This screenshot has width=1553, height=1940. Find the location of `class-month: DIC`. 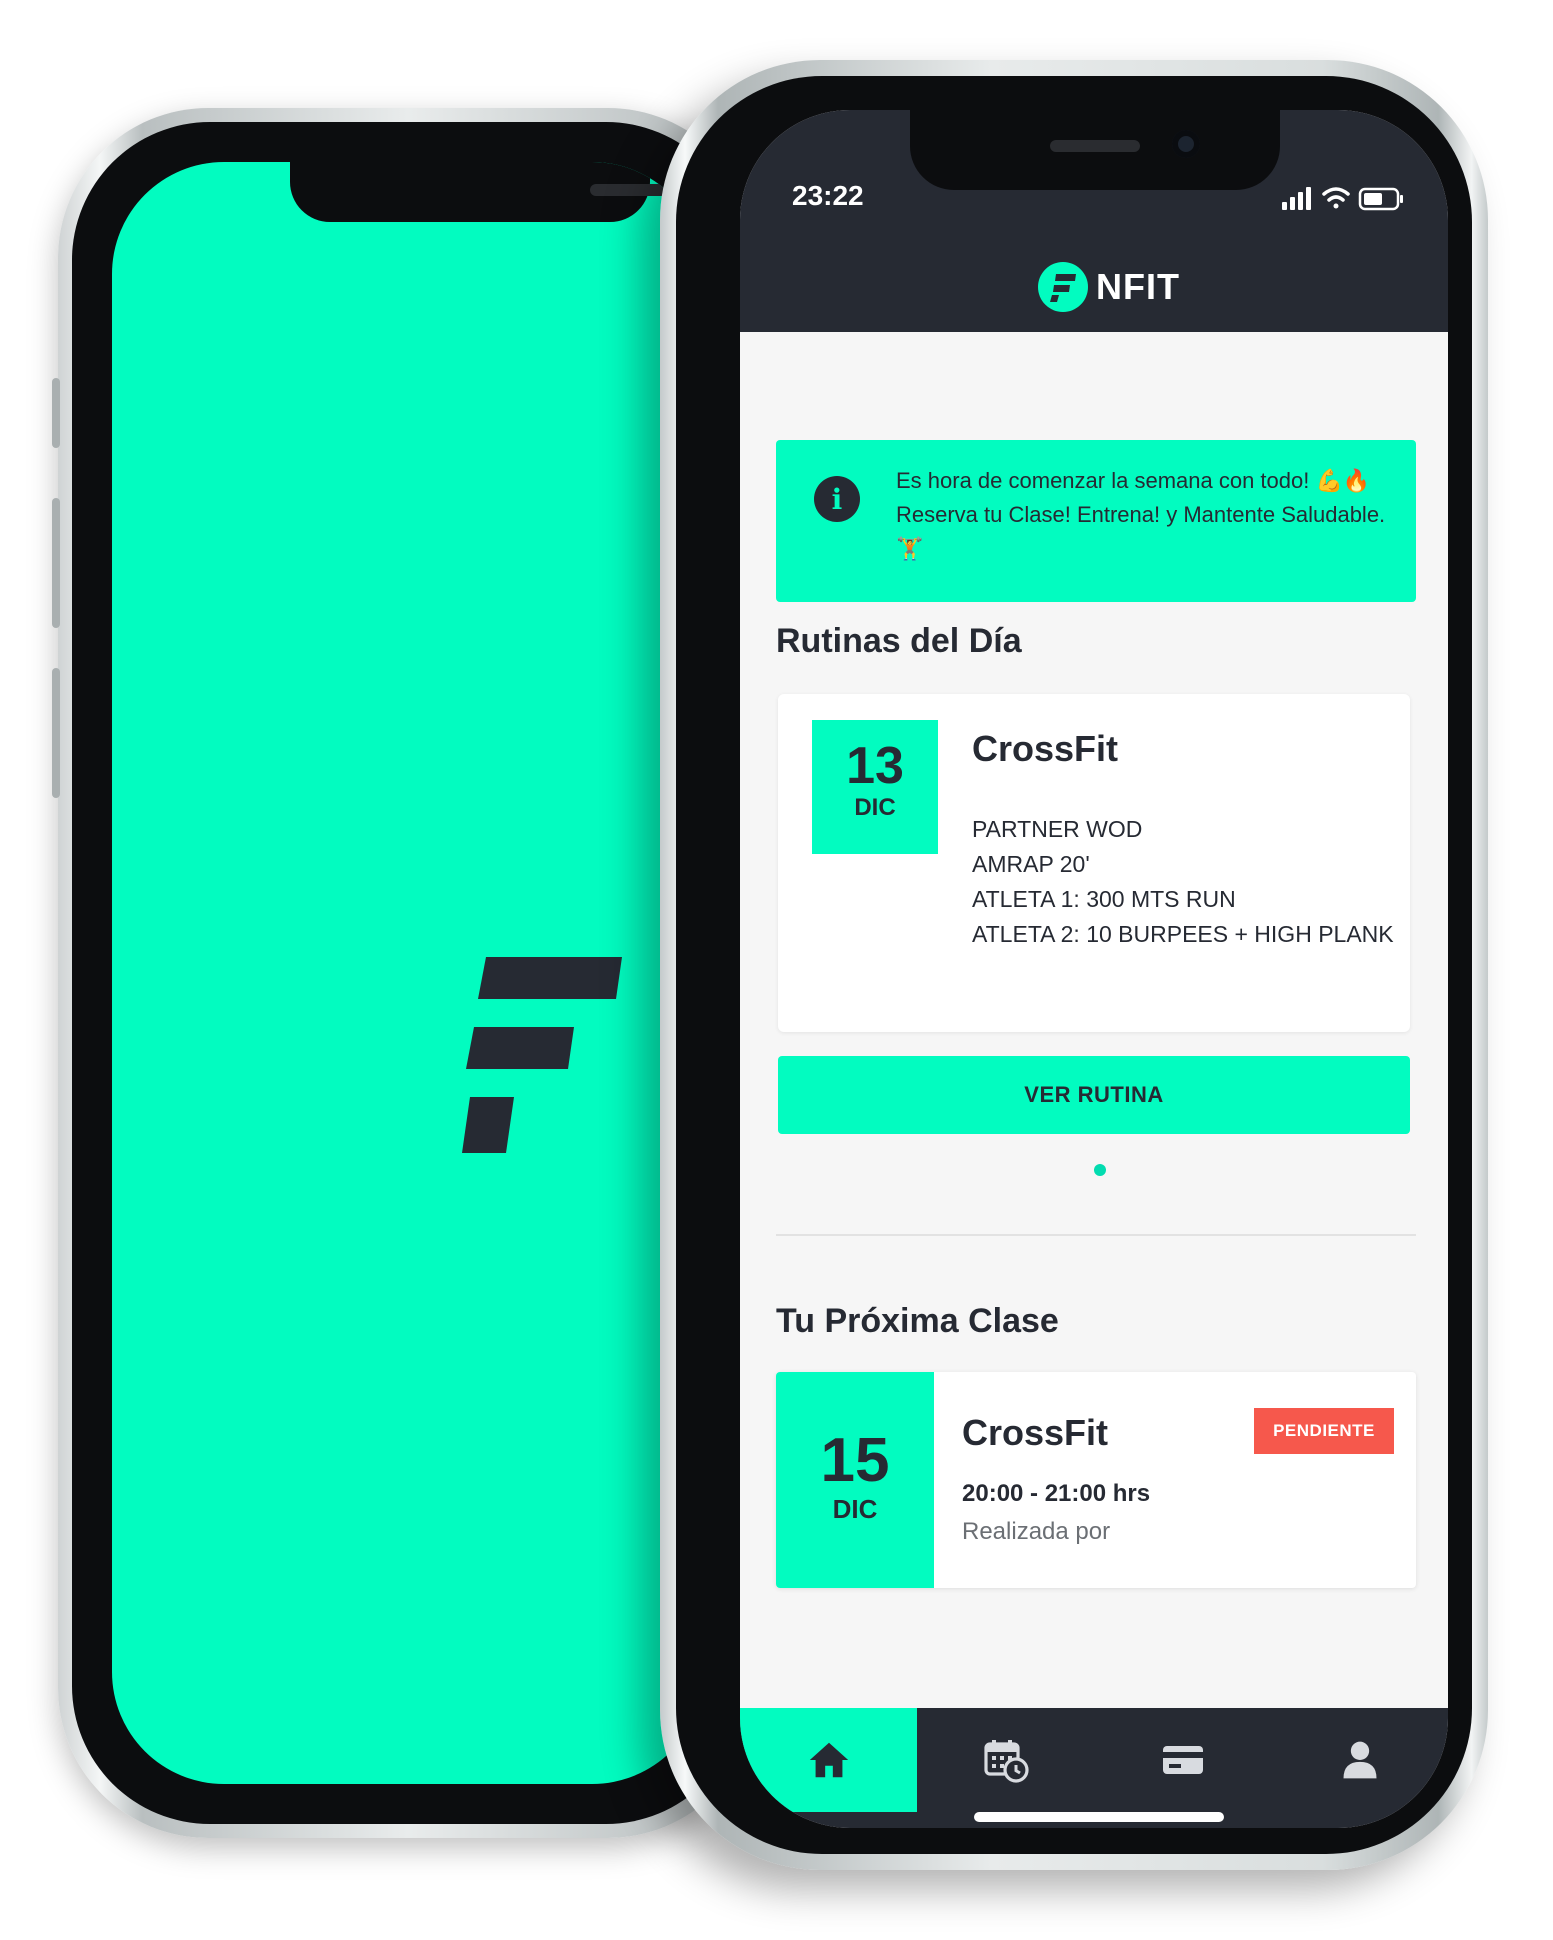

class-month: DIC is located at coordinates (855, 1509).